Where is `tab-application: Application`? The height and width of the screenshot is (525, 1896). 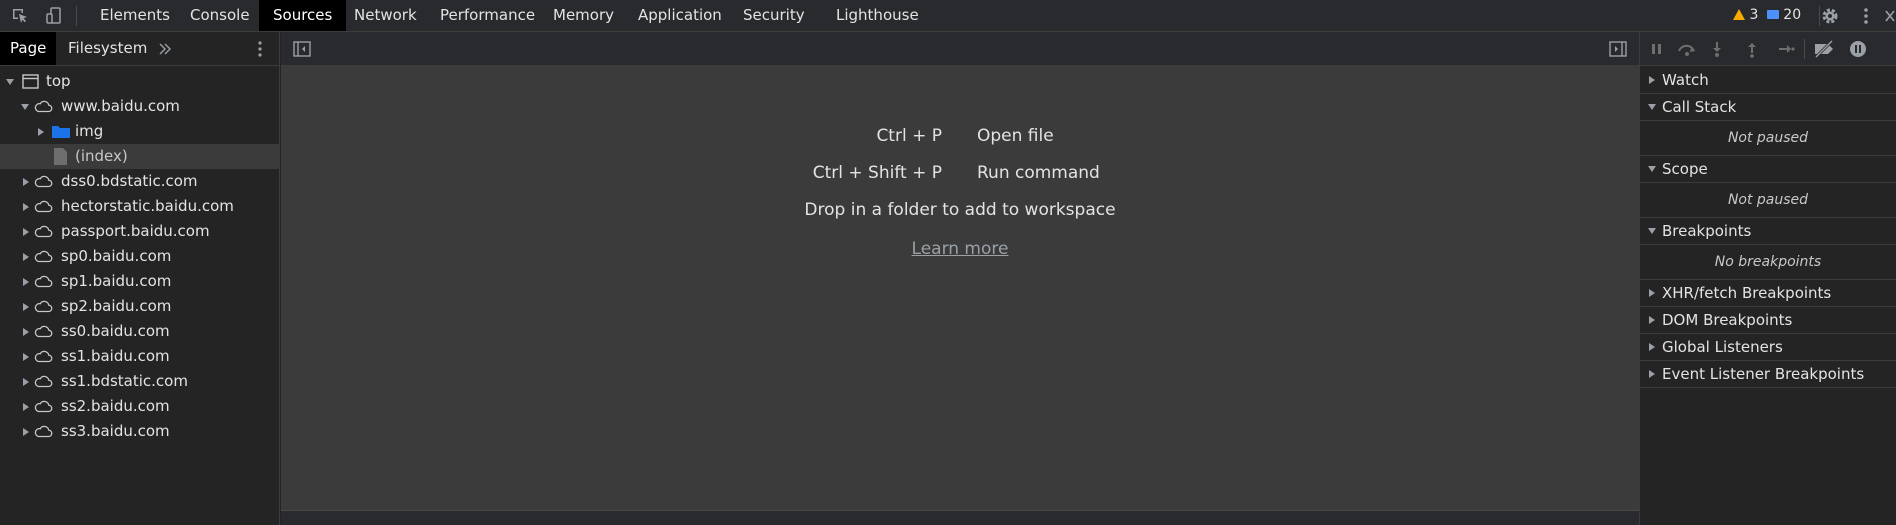
tab-application: Application is located at coordinates (680, 15).